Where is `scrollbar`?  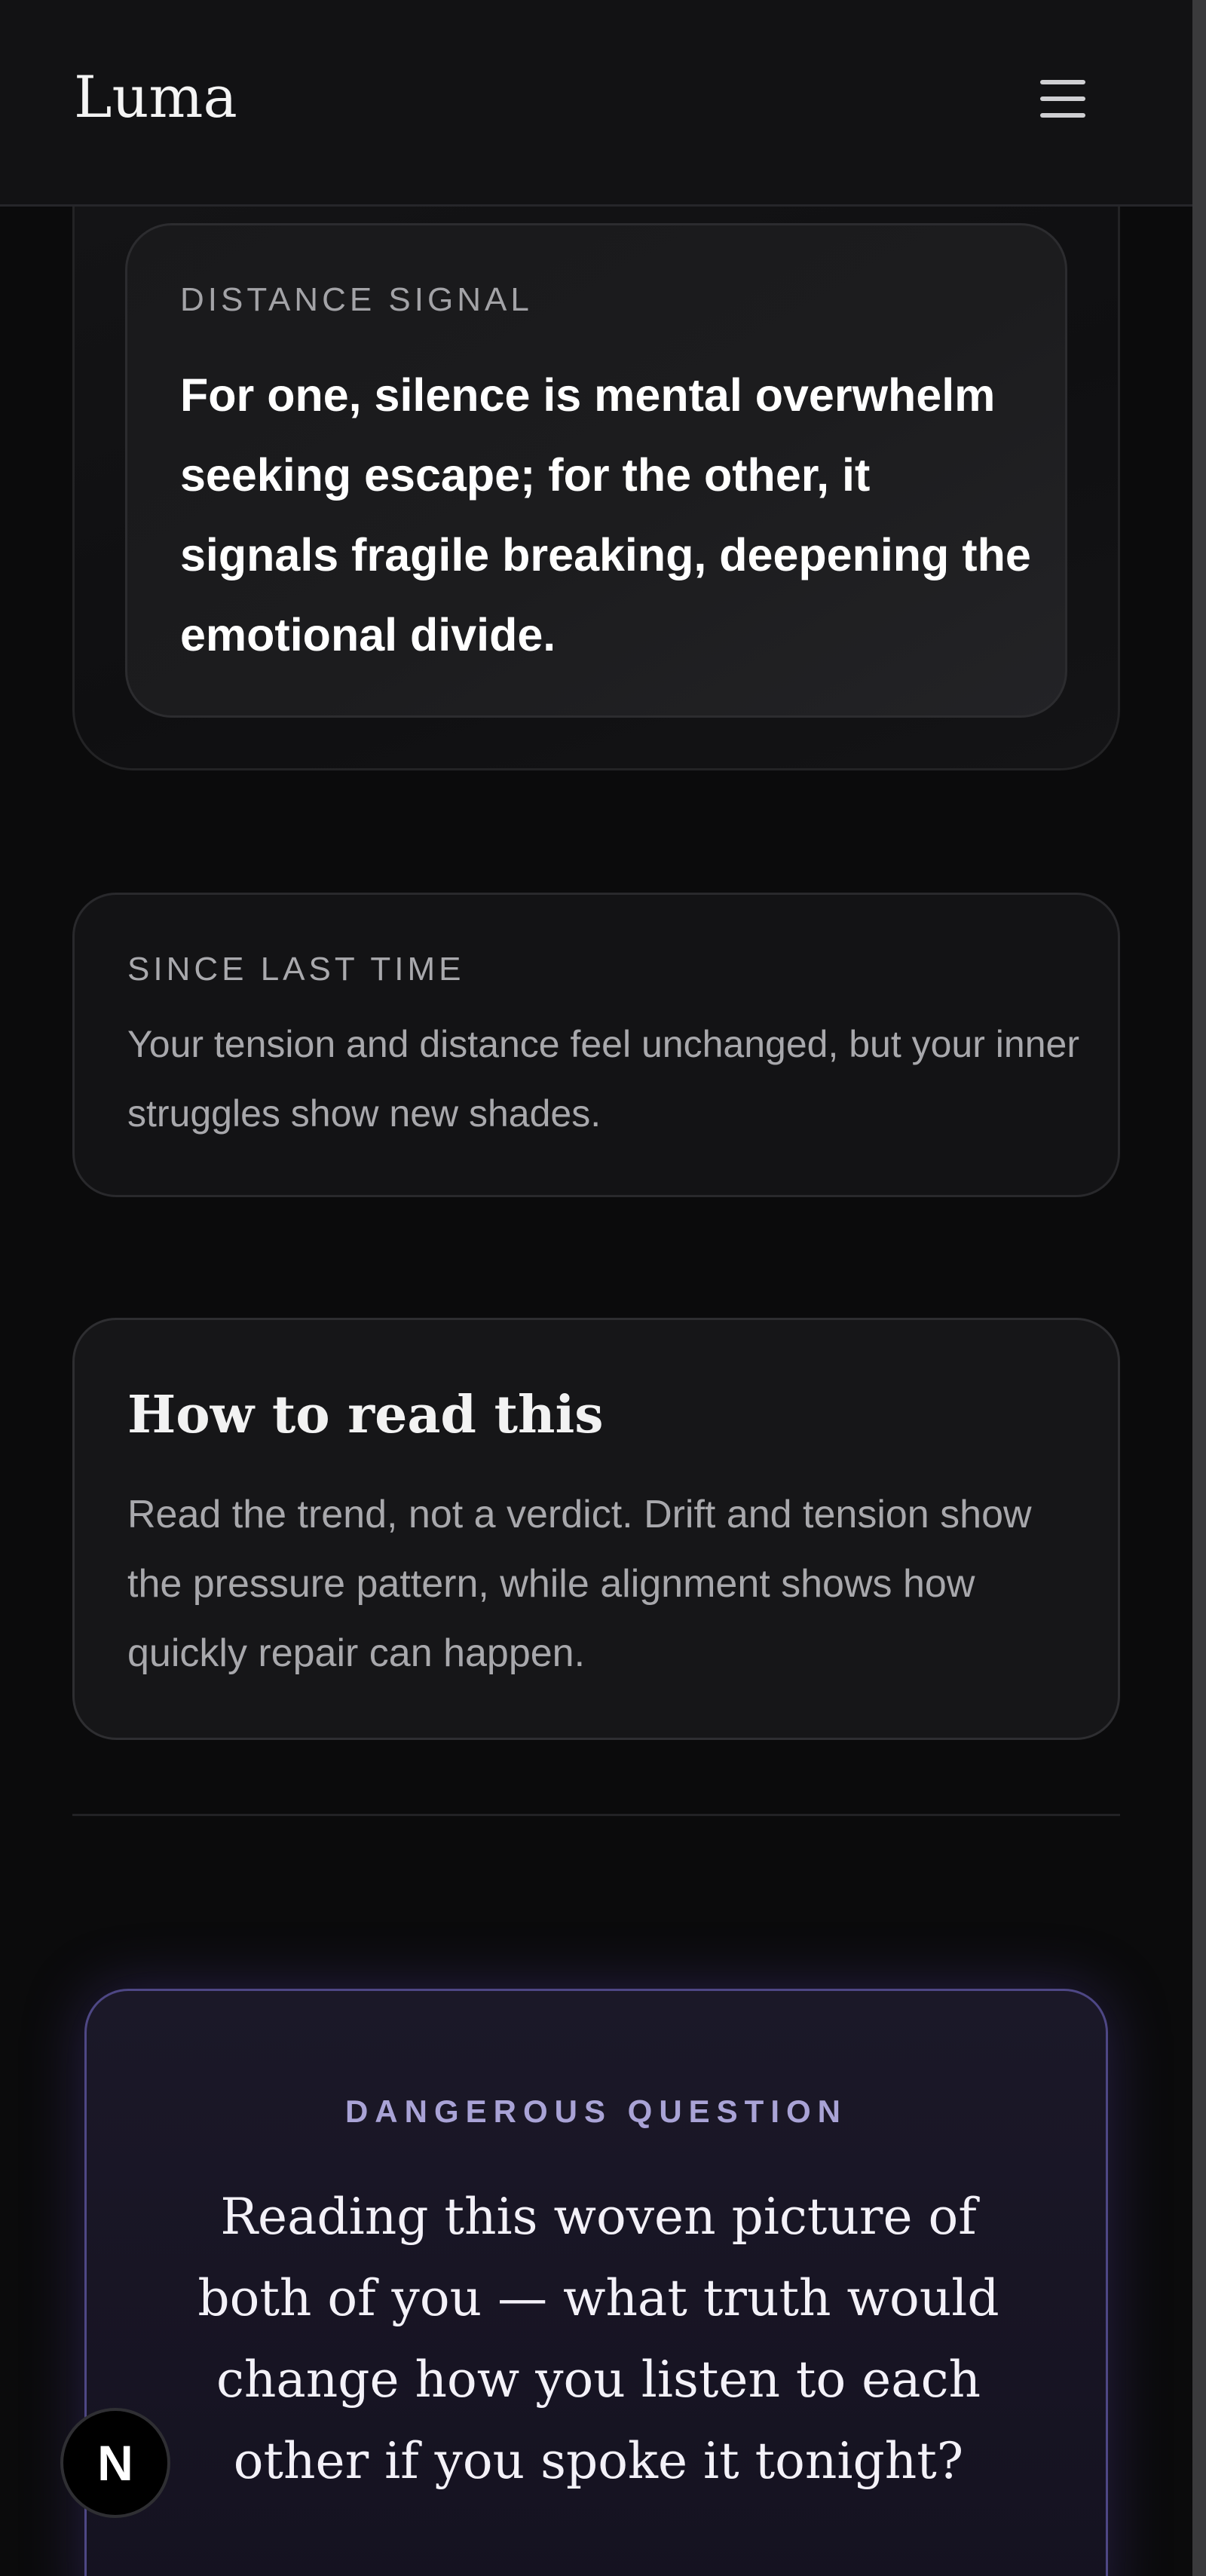 scrollbar is located at coordinates (1199, 1288).